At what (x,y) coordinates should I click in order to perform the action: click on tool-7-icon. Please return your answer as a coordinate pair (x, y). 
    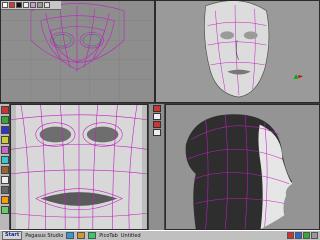
    Looking at the image, I should click on (5, 170).